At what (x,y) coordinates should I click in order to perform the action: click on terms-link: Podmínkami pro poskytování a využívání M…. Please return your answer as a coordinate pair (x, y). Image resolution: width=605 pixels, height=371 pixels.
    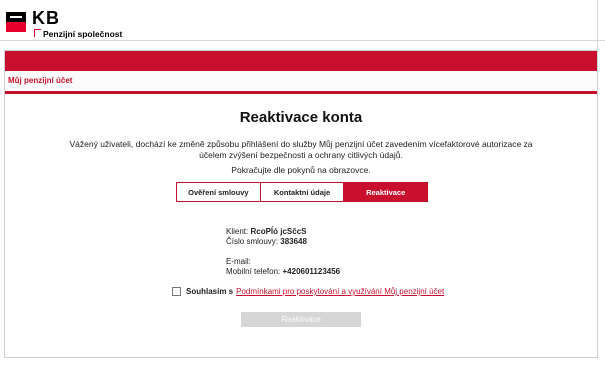
    Looking at the image, I should click on (340, 291).